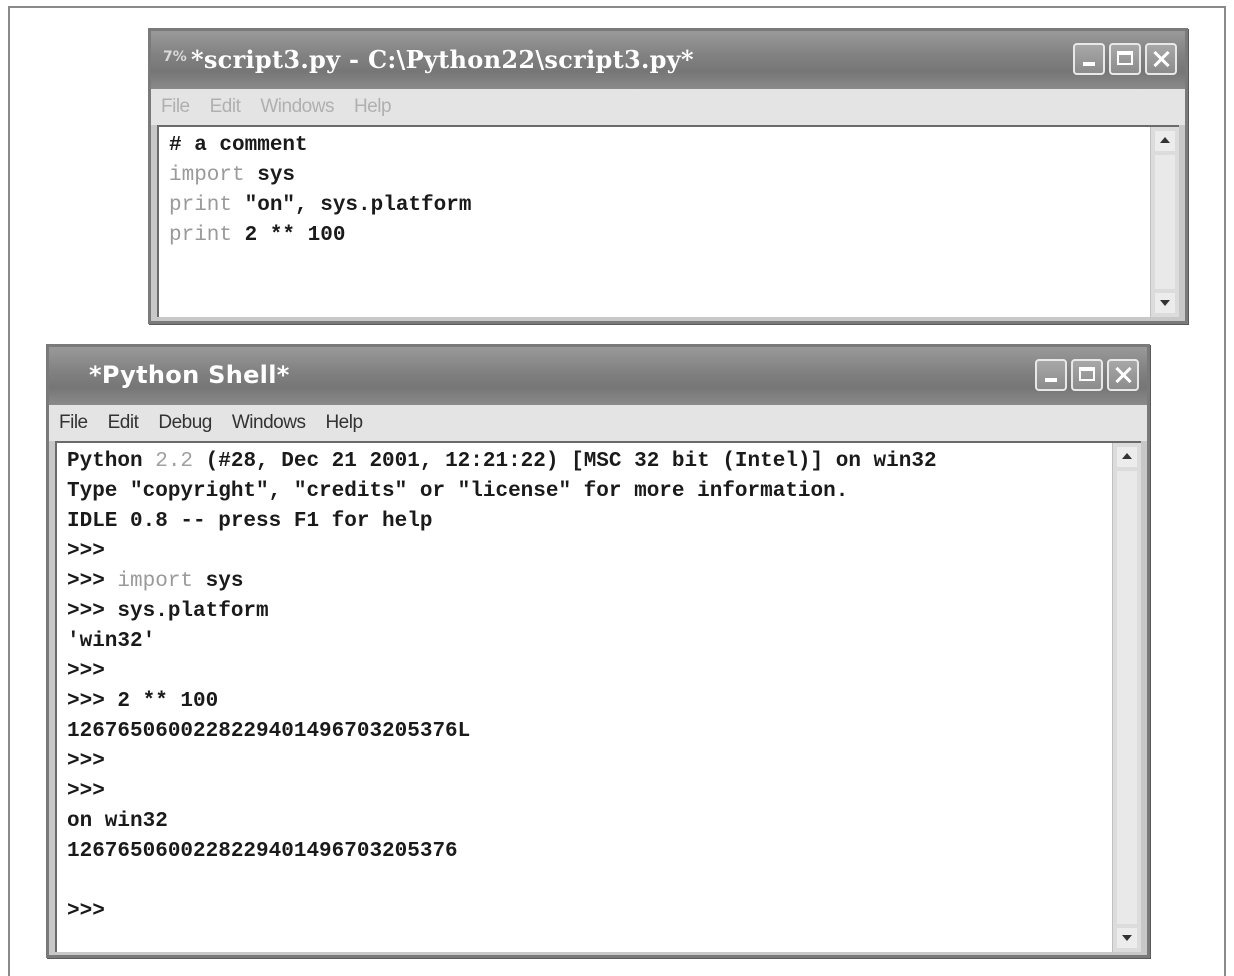 This screenshot has width=1234, height=976. What do you see at coordinates (674, 146) in the screenshot?
I see `code-line: # a comment` at bounding box center [674, 146].